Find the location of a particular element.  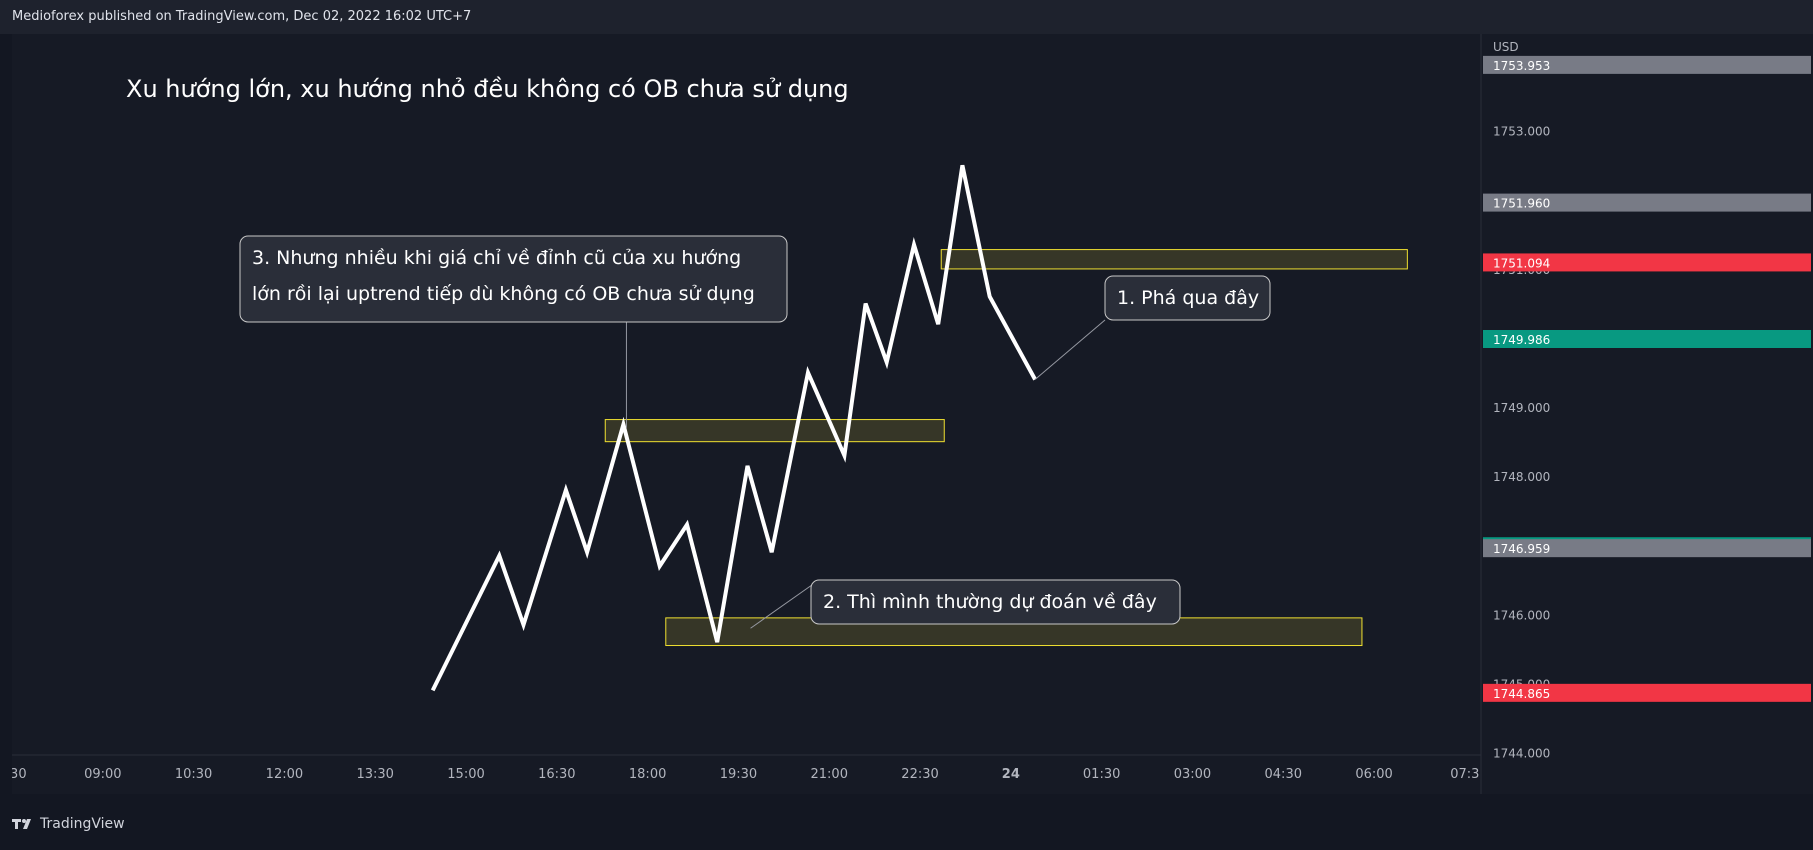

x-tick-label: 12:00 is located at coordinates (284, 774).